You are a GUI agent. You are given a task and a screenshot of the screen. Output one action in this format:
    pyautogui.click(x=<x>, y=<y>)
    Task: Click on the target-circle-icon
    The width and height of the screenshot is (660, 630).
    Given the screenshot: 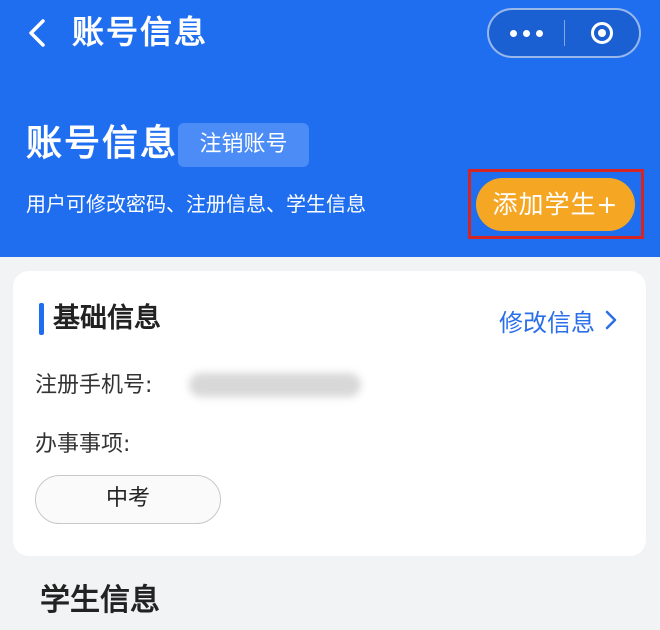 What is the action you would take?
    pyautogui.click(x=601, y=33)
    